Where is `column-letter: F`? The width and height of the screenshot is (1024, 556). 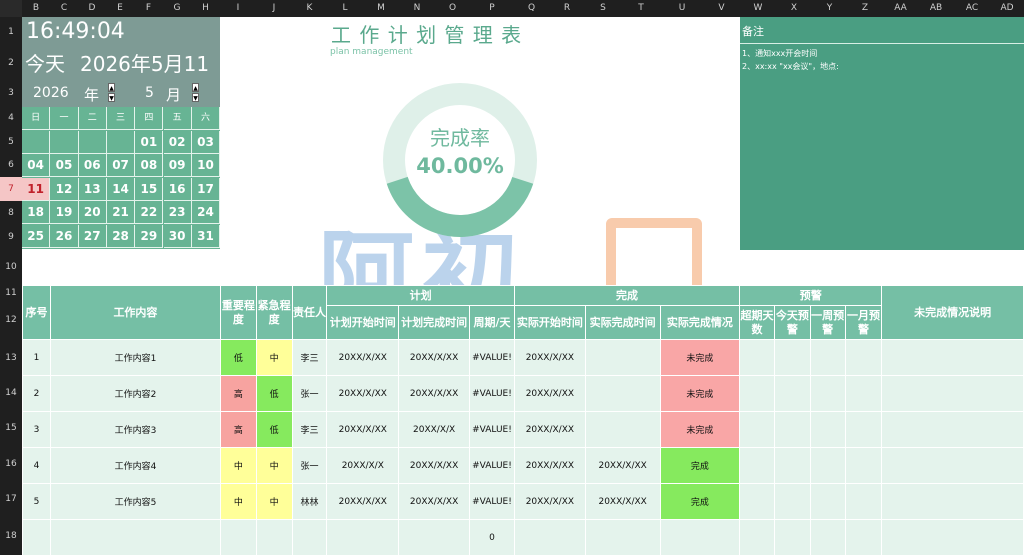 column-letter: F is located at coordinates (148, 8).